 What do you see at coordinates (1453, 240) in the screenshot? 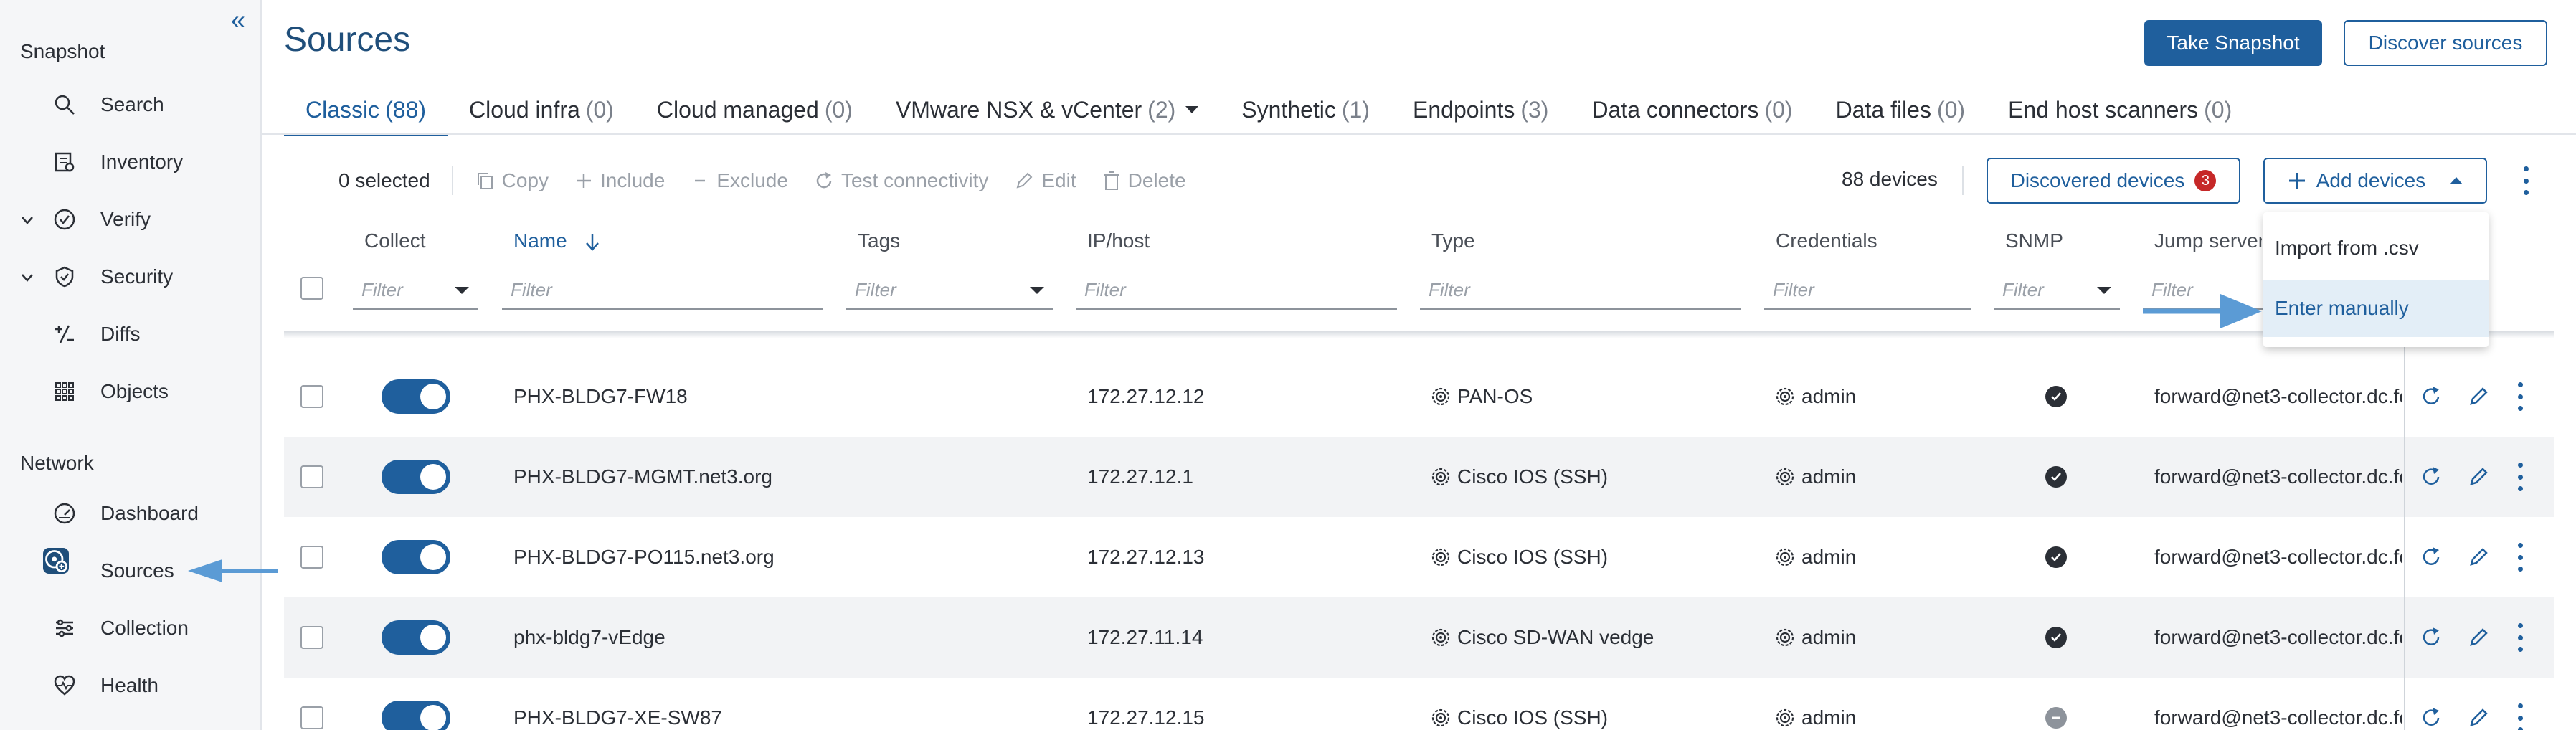
I see `column-header-type: Type` at bounding box center [1453, 240].